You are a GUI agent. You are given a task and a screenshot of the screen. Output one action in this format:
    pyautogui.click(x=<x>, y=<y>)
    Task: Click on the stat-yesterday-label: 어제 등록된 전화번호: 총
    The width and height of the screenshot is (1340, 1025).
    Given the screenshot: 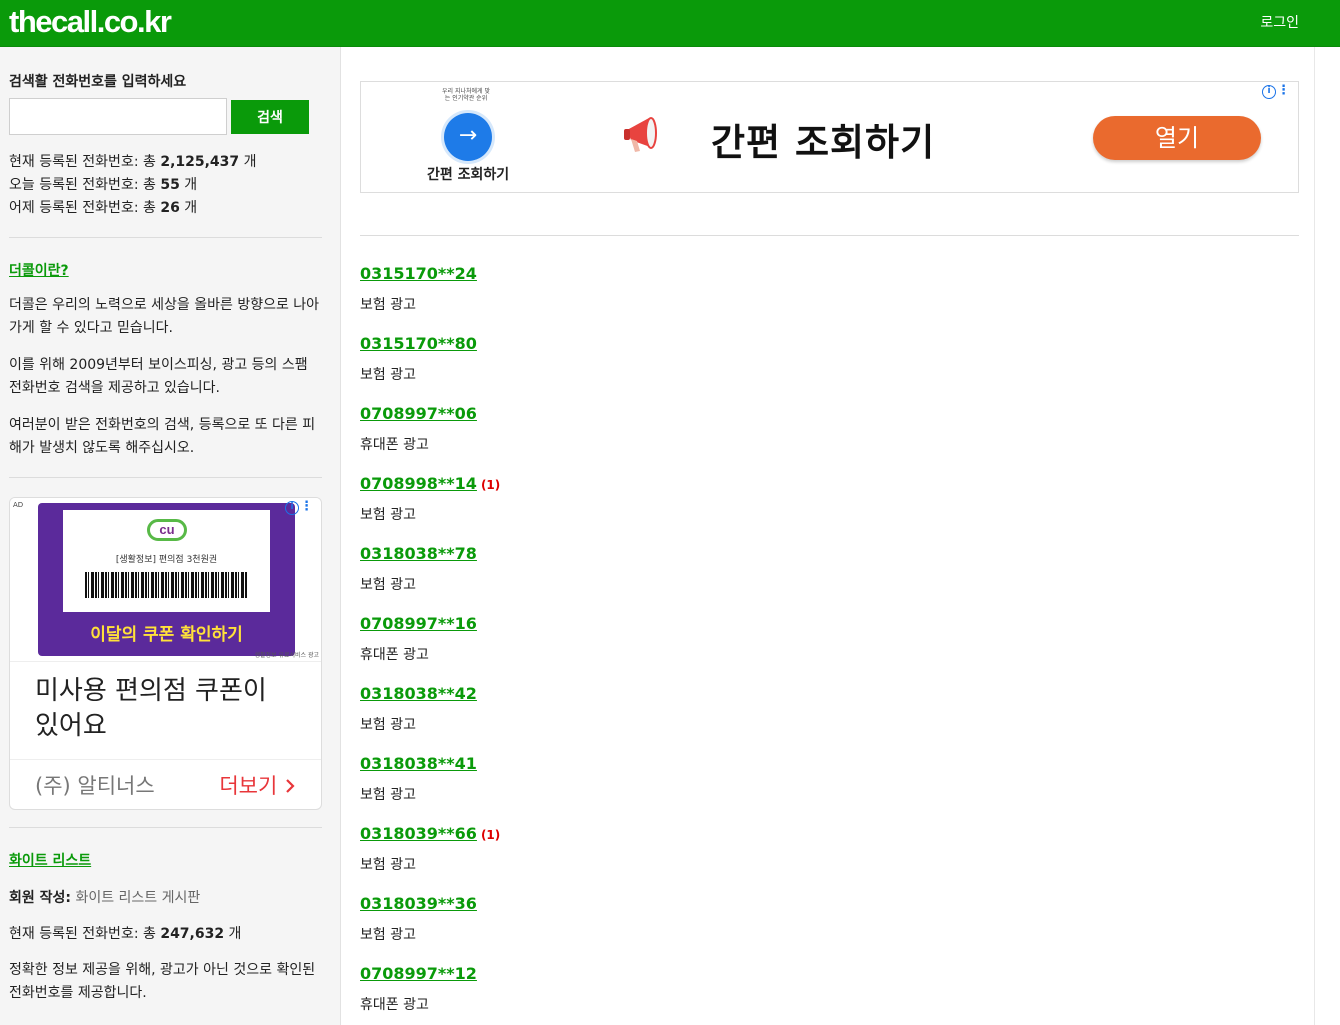 What is the action you would take?
    pyautogui.click(x=85, y=208)
    